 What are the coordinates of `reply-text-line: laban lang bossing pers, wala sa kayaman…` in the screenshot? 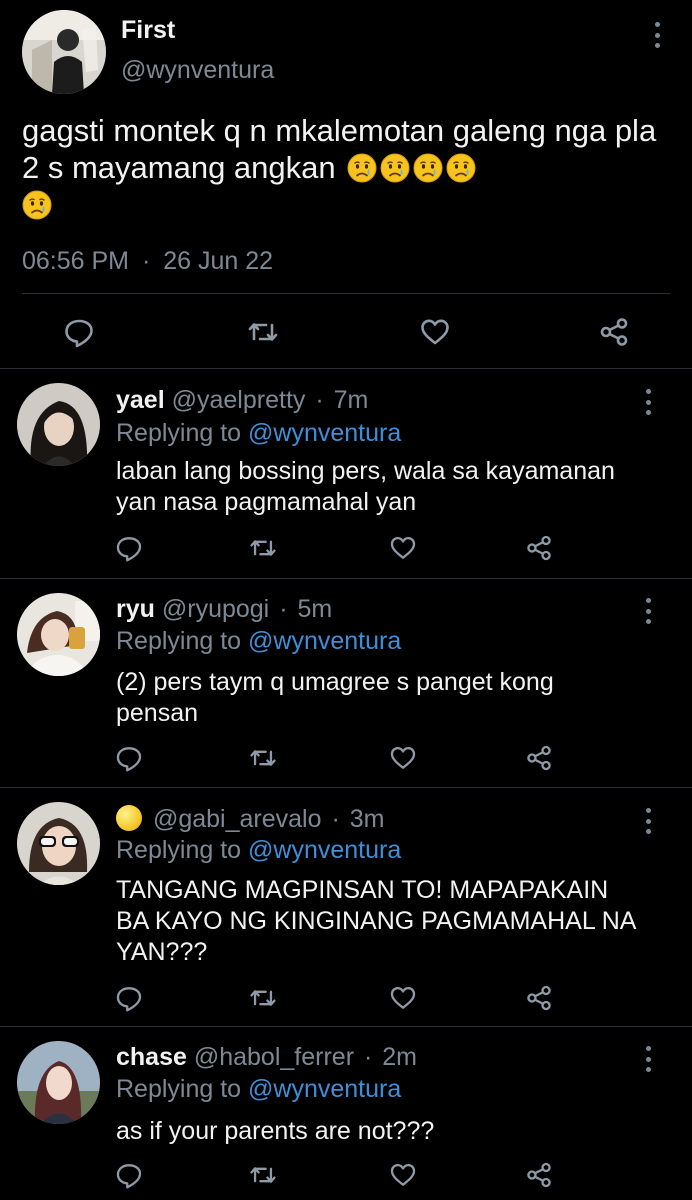 It's located at (365, 471).